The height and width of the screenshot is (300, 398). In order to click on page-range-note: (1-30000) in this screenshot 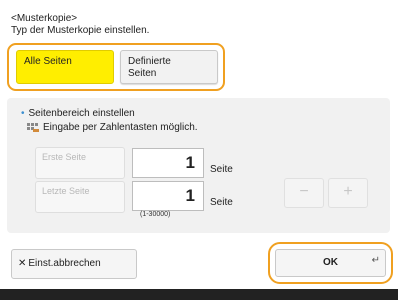, I will do `click(155, 214)`.